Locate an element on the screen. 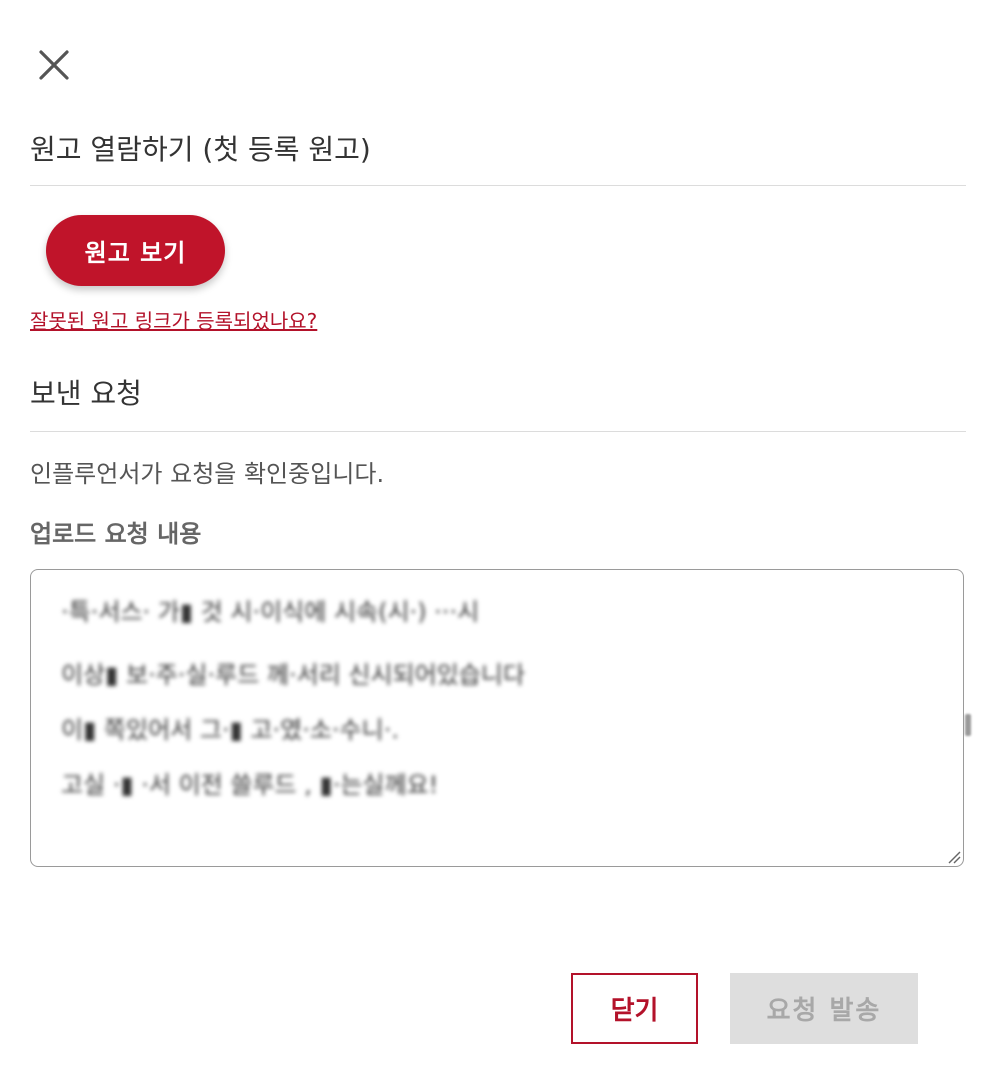  close-icon is located at coordinates (54, 65).